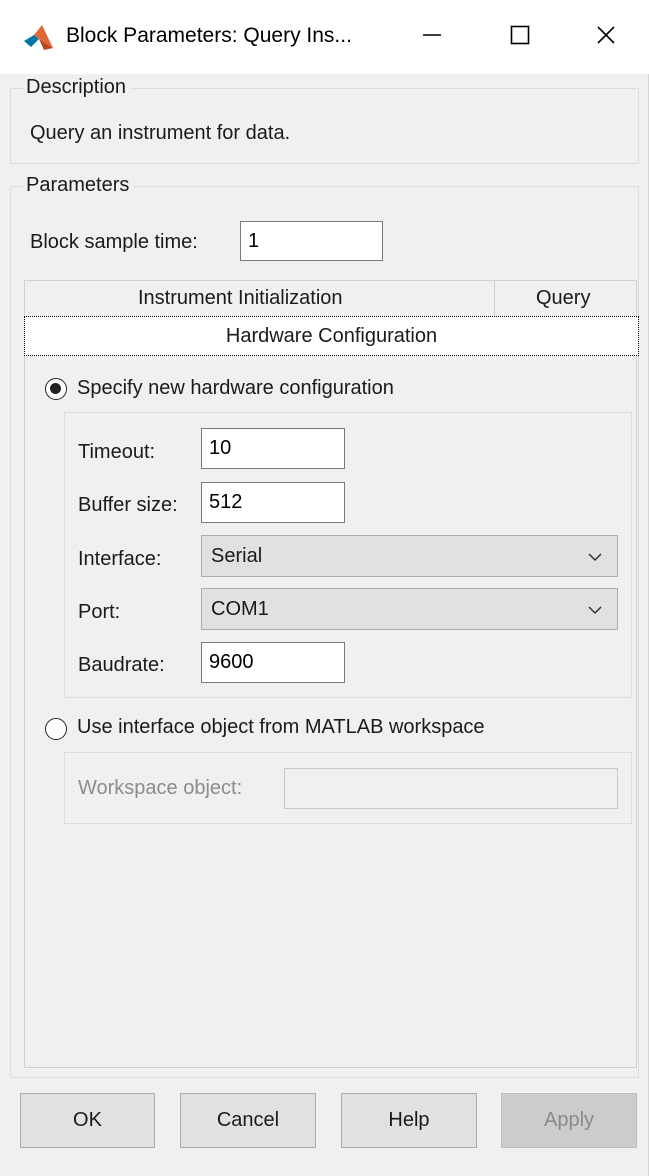 The width and height of the screenshot is (649, 1176). I want to click on baudrate-input: 9600, so click(273, 662).